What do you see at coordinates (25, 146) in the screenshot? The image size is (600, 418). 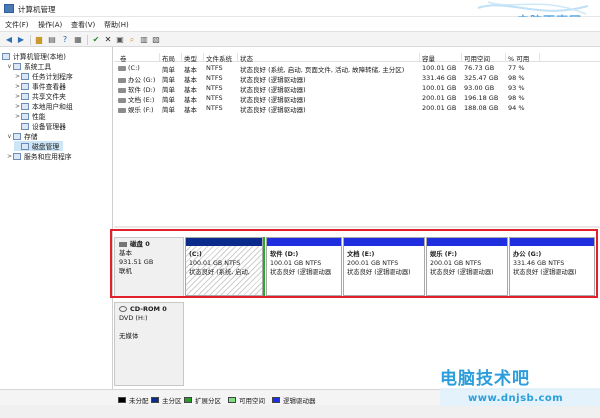 I see `disk-icon` at bounding box center [25, 146].